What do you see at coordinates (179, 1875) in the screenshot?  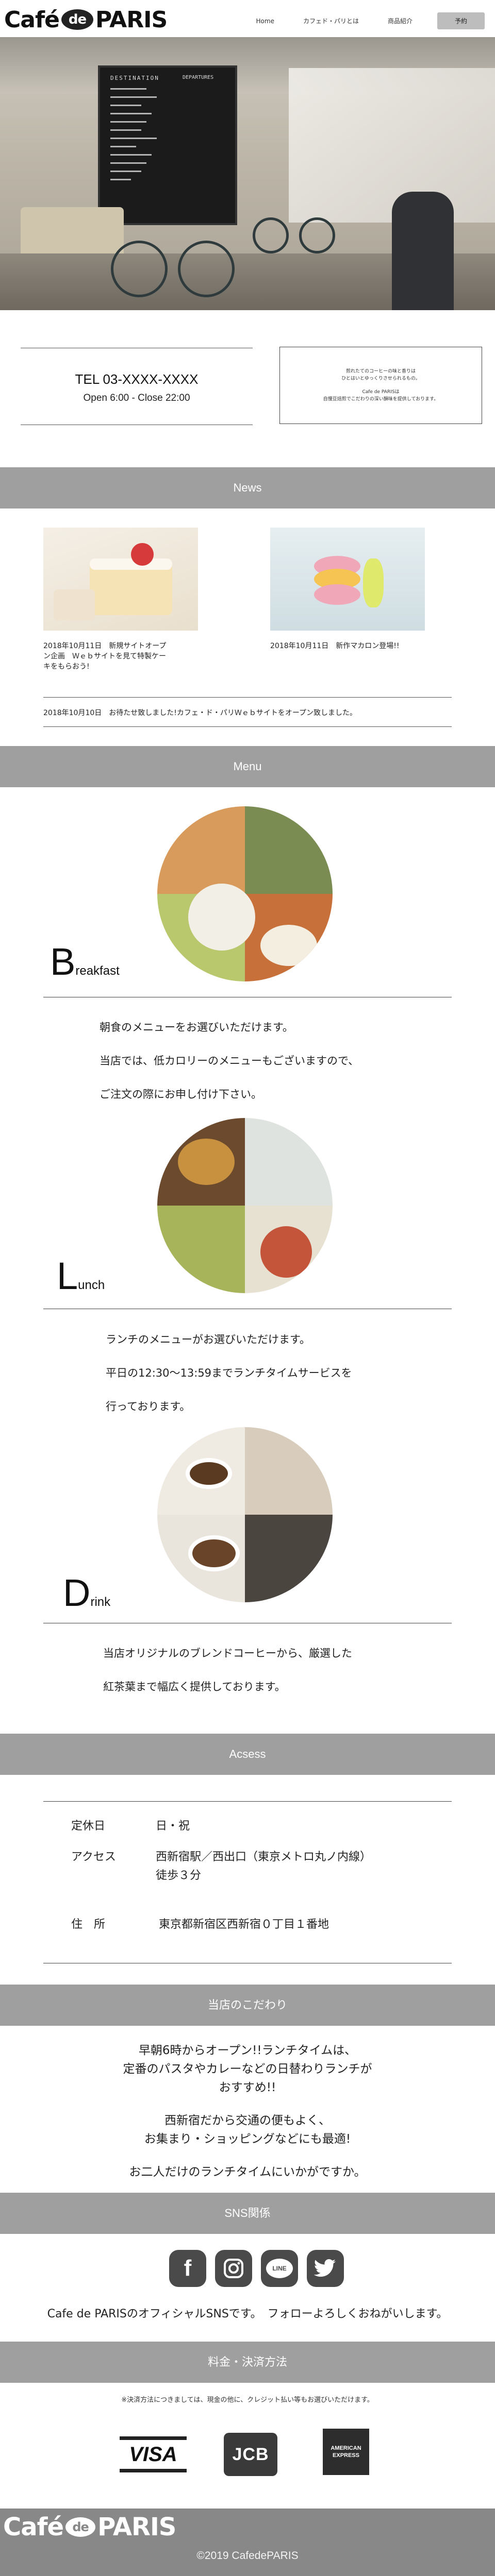 I see `access-route-line: 徒歩３分` at bounding box center [179, 1875].